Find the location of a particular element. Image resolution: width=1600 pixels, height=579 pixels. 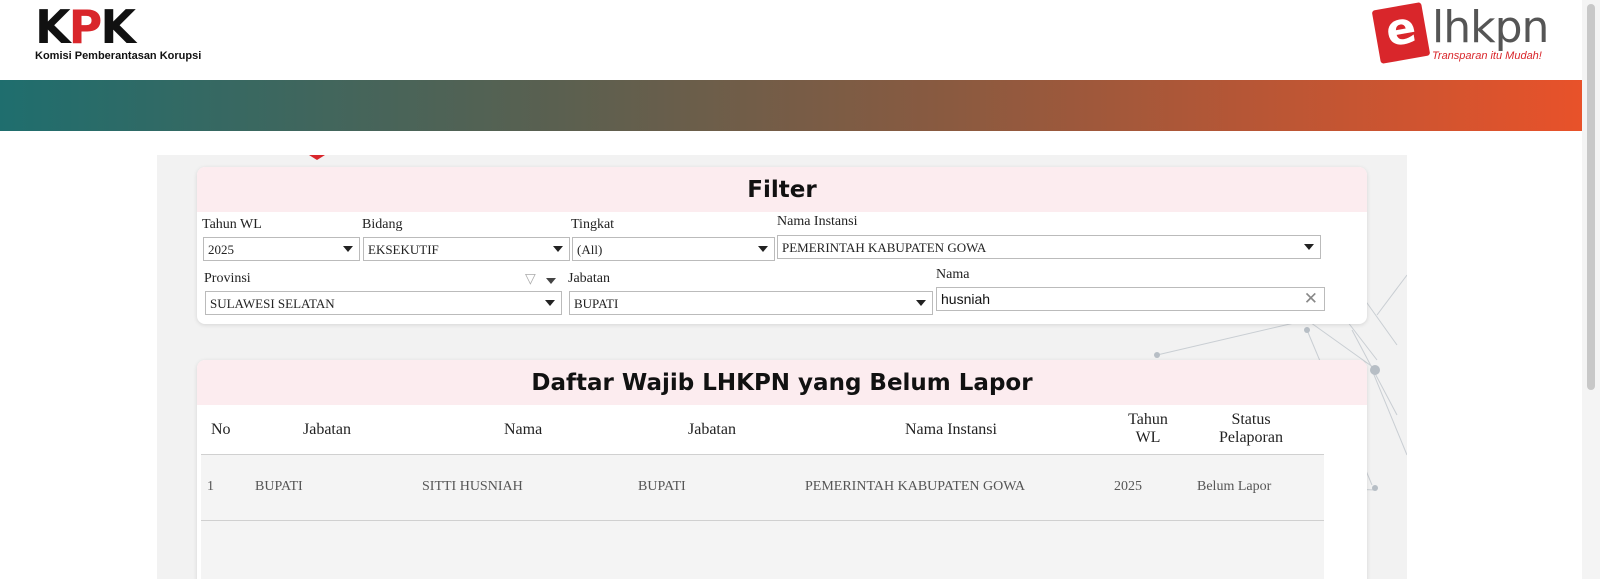

bidang-label: Bidang is located at coordinates (382, 224).